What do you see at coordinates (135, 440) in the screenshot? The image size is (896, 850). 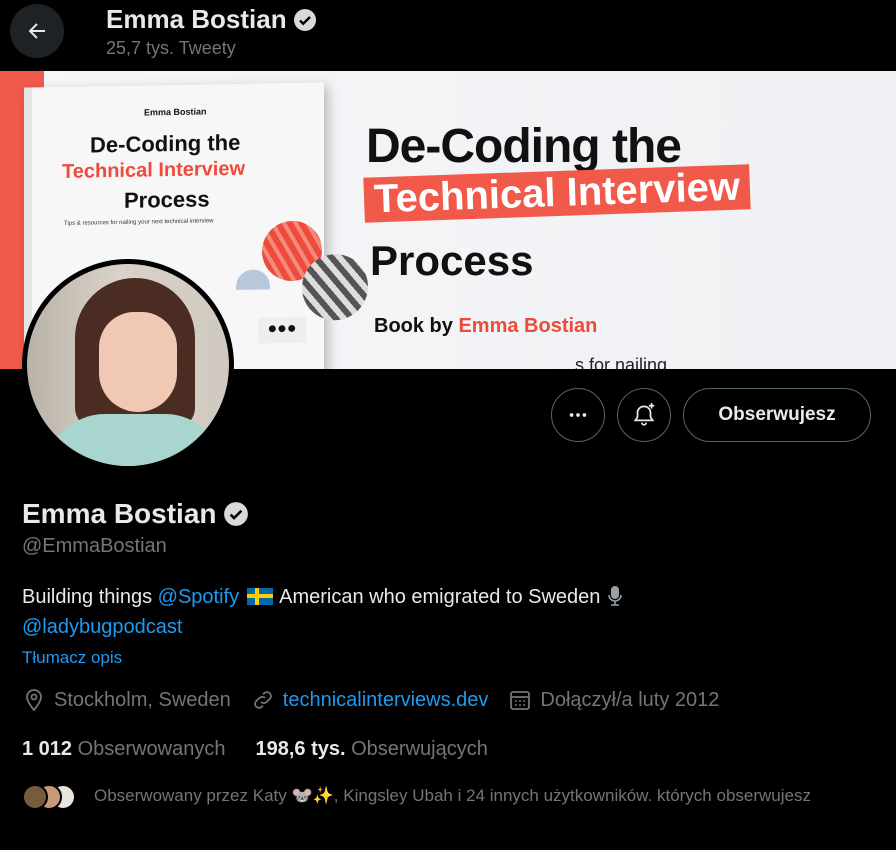 I see `avatar-shirt` at bounding box center [135, 440].